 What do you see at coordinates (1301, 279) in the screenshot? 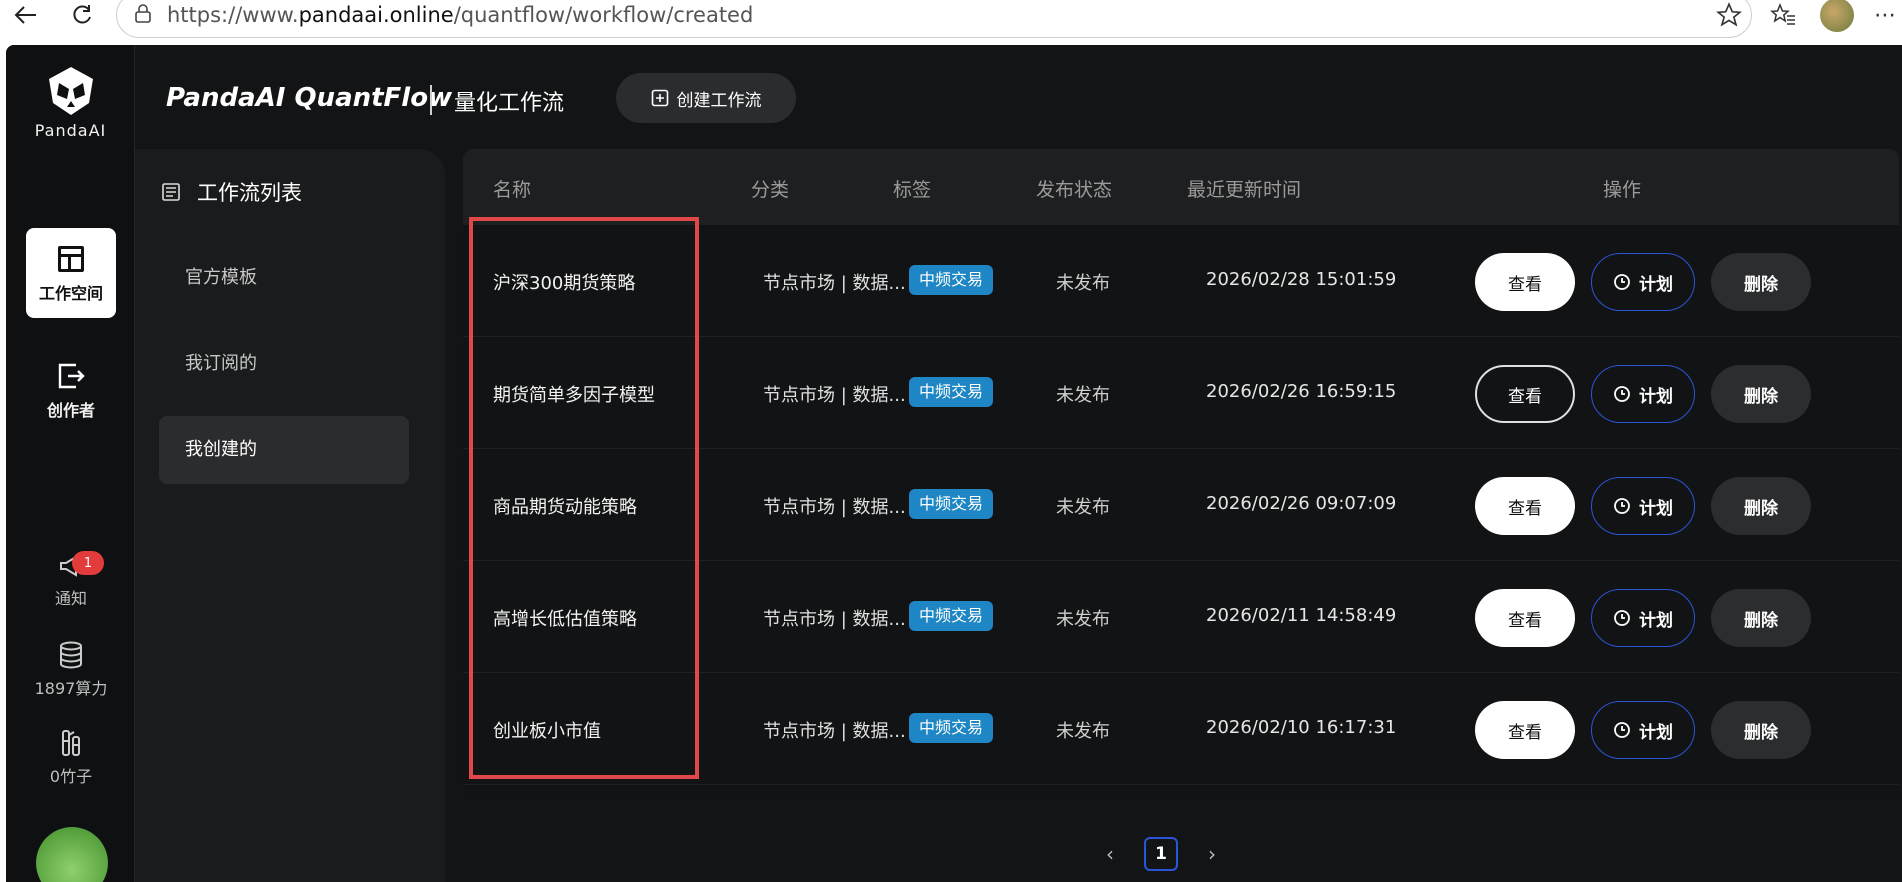
I see `row-updated-time: 2026/02/28 15:01:59` at bounding box center [1301, 279].